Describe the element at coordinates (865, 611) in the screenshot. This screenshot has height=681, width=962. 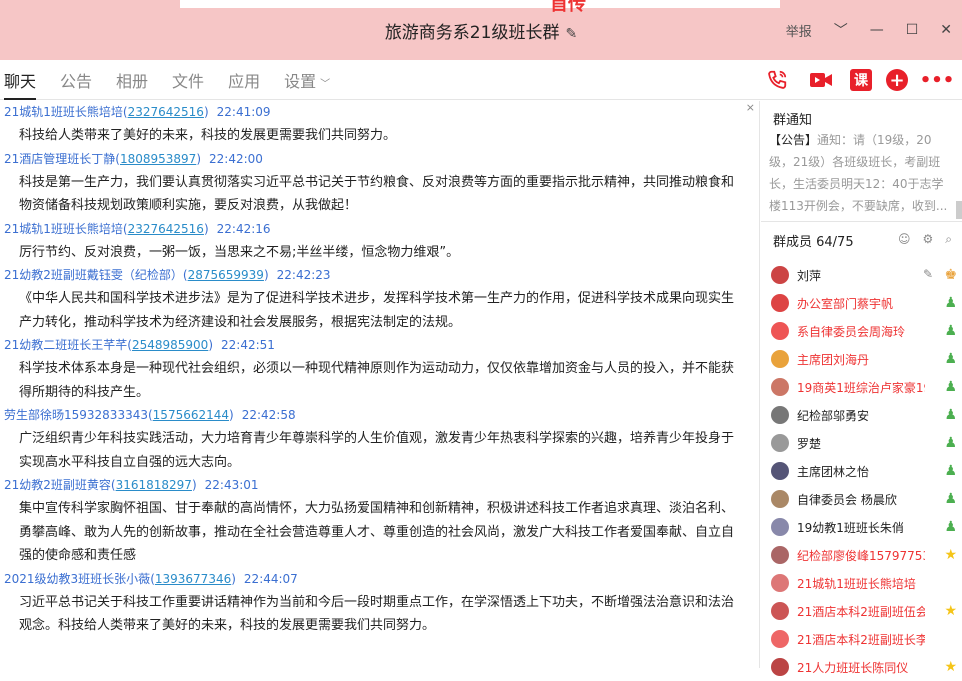
I see `member-item: 21酒店本科2班副班伍会 ★` at that location.